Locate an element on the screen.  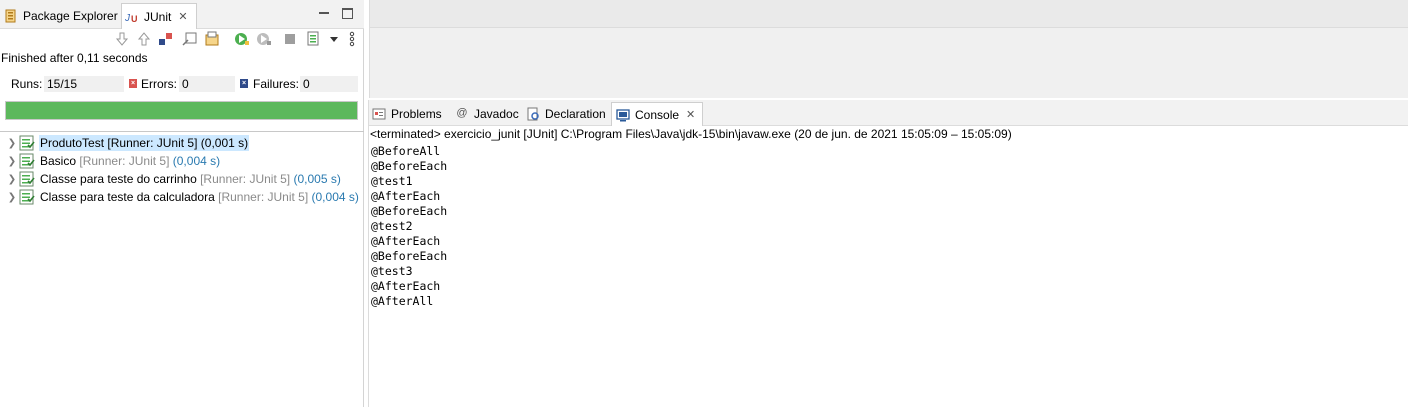
tab-console-label: Console is located at coordinates (657, 114).